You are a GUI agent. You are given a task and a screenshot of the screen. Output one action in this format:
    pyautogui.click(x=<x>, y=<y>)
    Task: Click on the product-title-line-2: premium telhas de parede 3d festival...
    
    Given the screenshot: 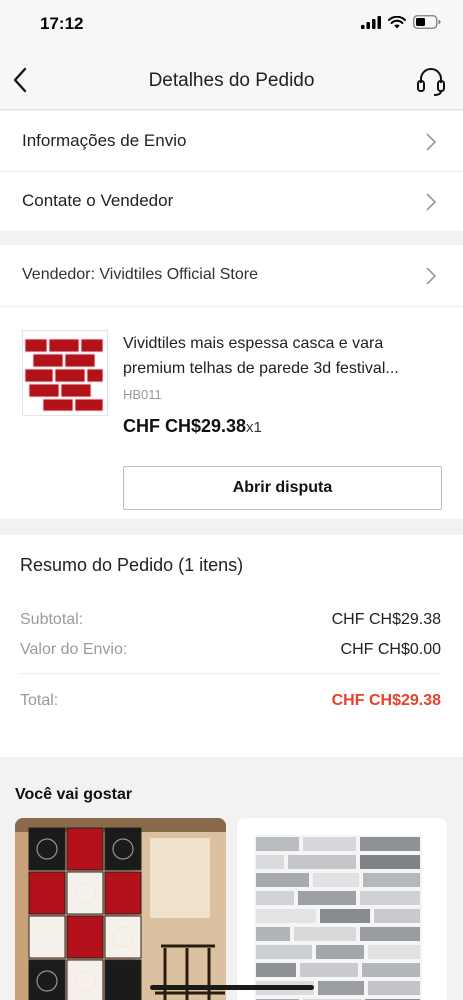 What is the action you would take?
    pyautogui.click(x=261, y=368)
    